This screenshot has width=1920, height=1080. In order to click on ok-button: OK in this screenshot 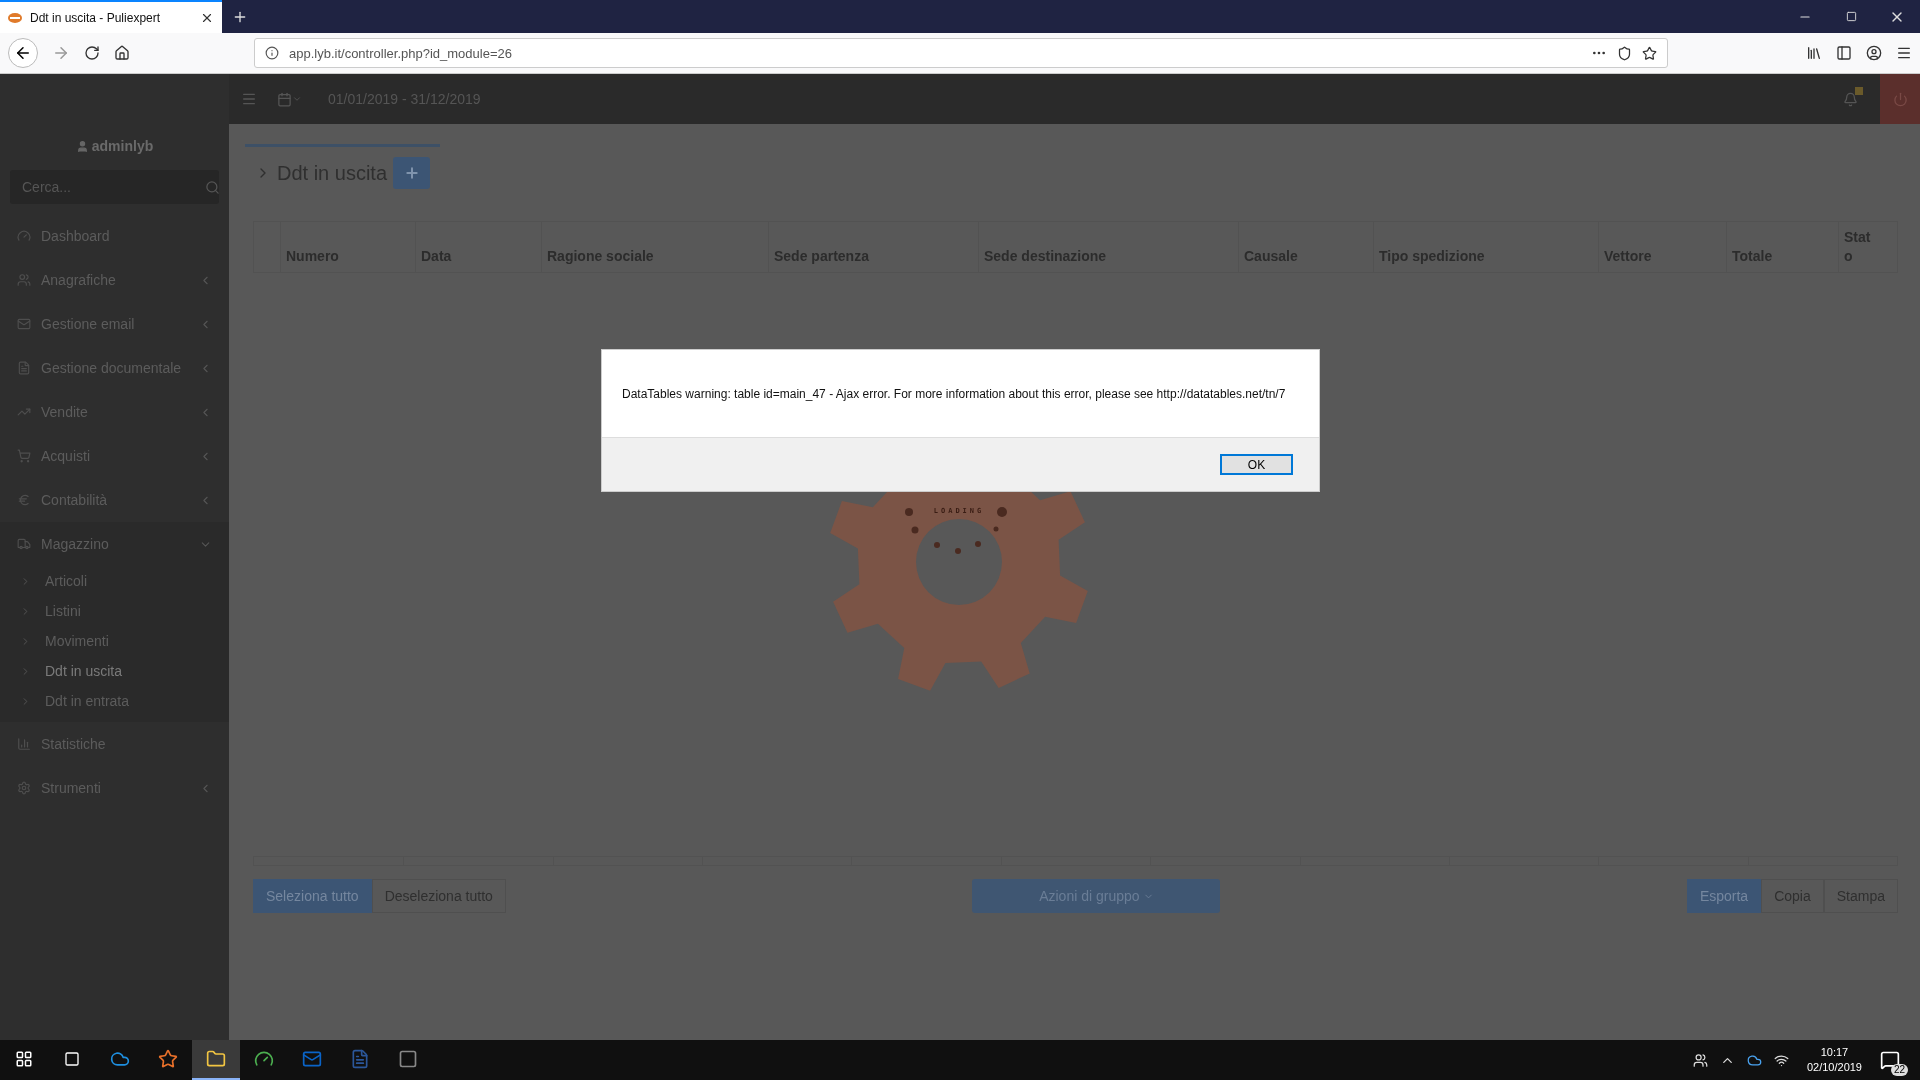, I will do `click(1256, 464)`.